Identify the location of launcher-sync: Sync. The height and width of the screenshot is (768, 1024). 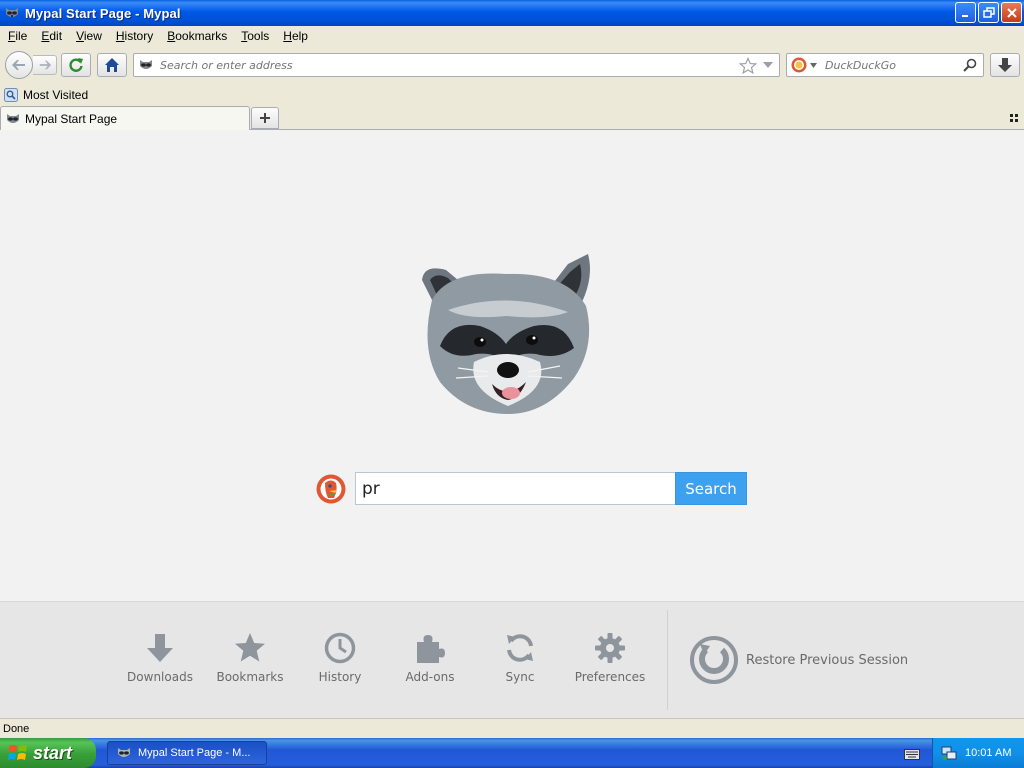
(520, 658).